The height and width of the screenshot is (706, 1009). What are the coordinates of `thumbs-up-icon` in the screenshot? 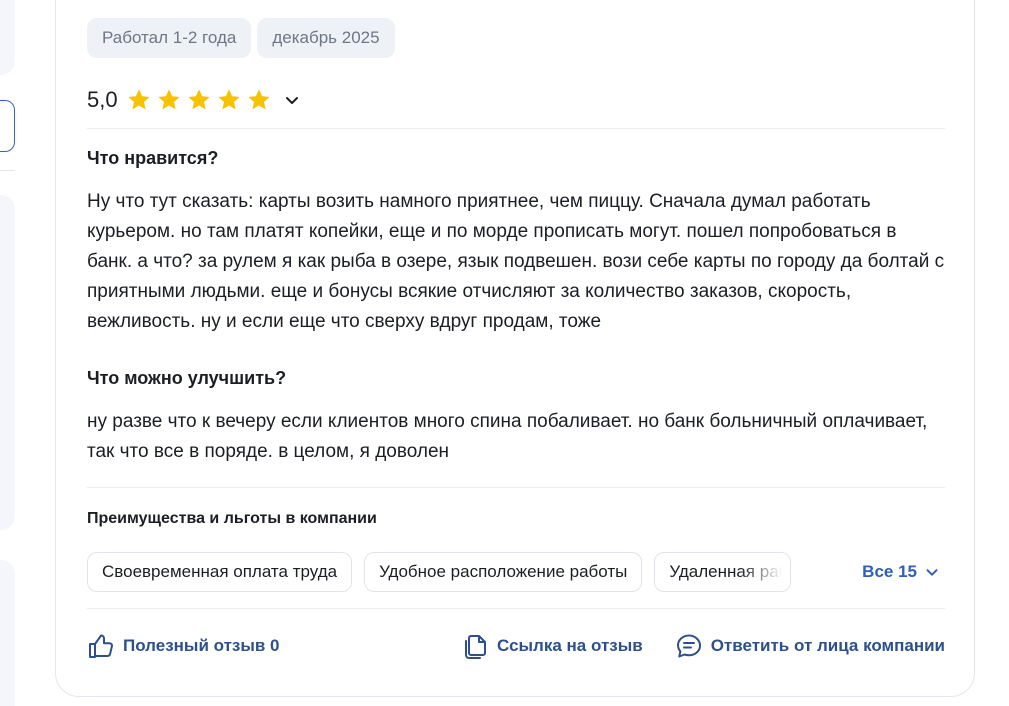 It's located at (101, 646).